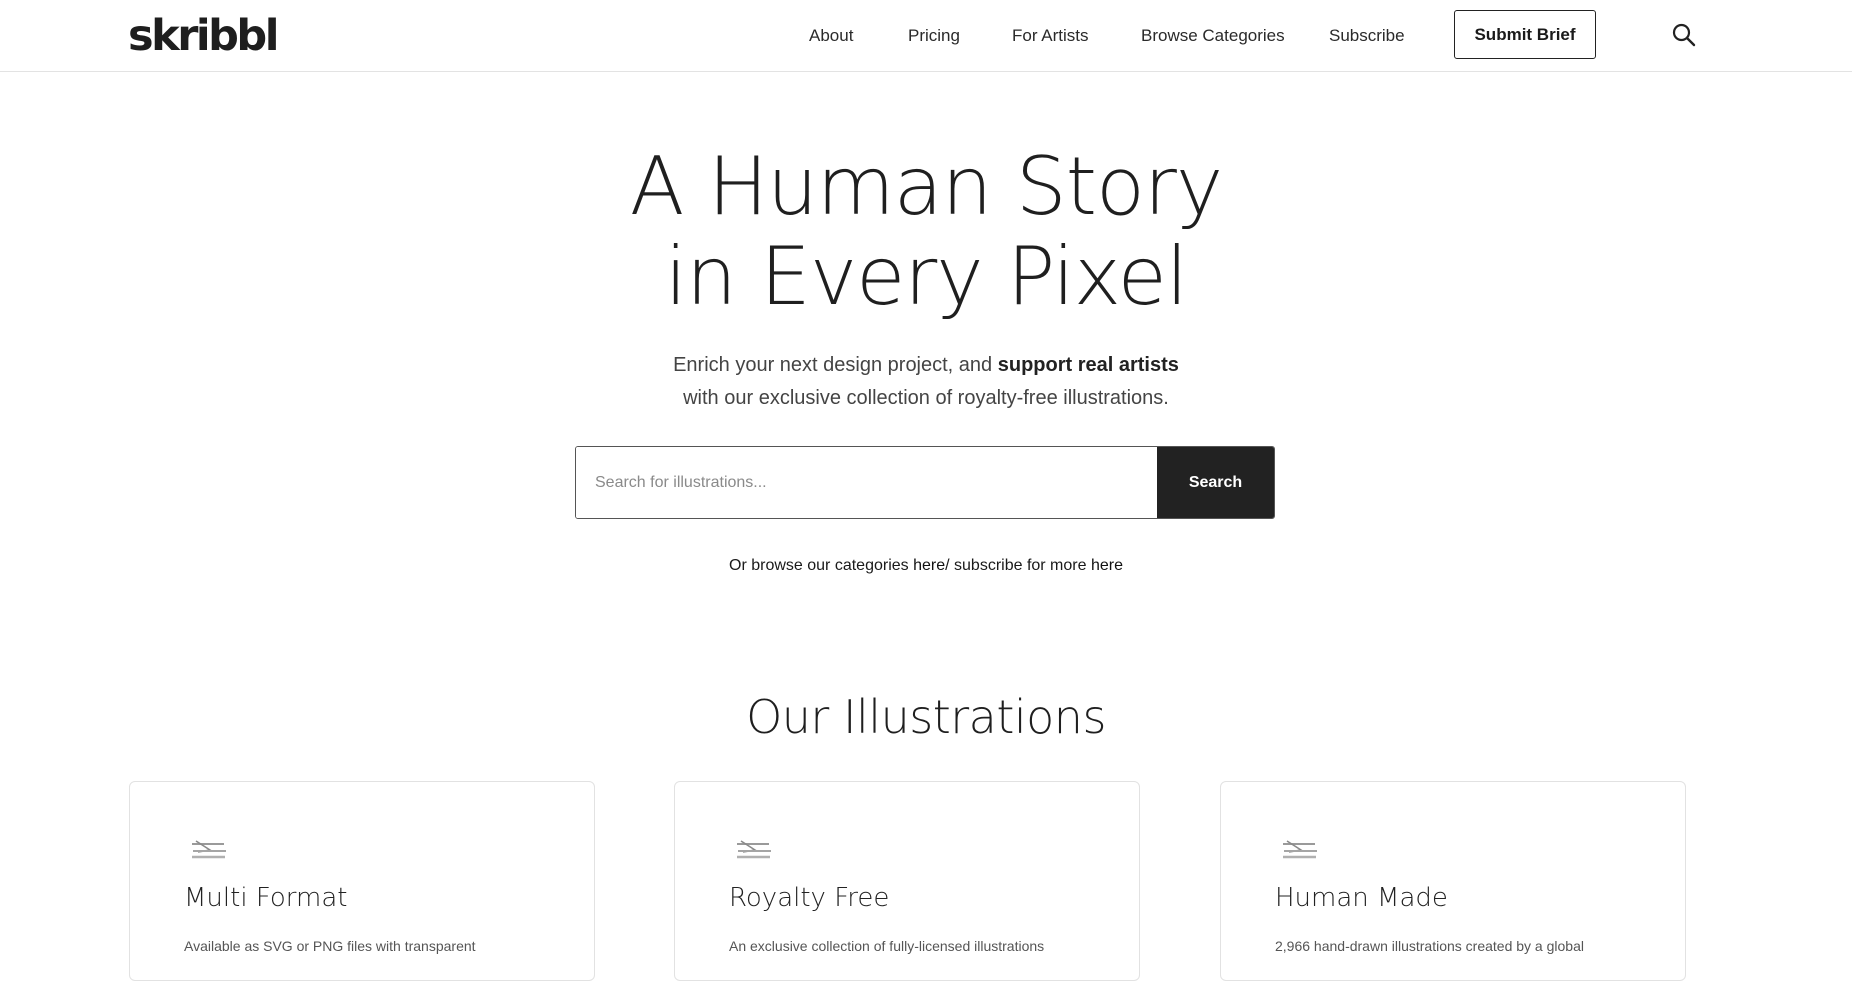 Image resolution: width=1852 pixels, height=981 pixels. I want to click on nav-browse-categories: Browse Categories, so click(1213, 36).